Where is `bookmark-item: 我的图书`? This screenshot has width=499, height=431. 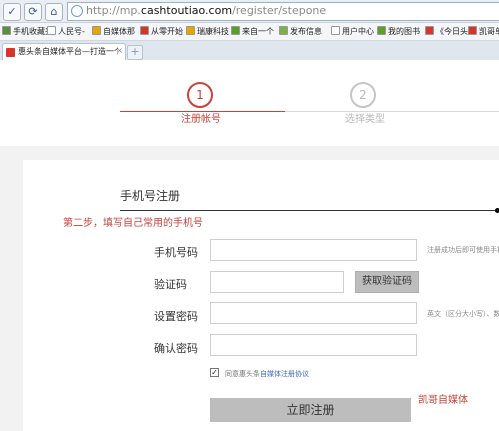
bookmark-item: 我的图书 is located at coordinates (398, 31).